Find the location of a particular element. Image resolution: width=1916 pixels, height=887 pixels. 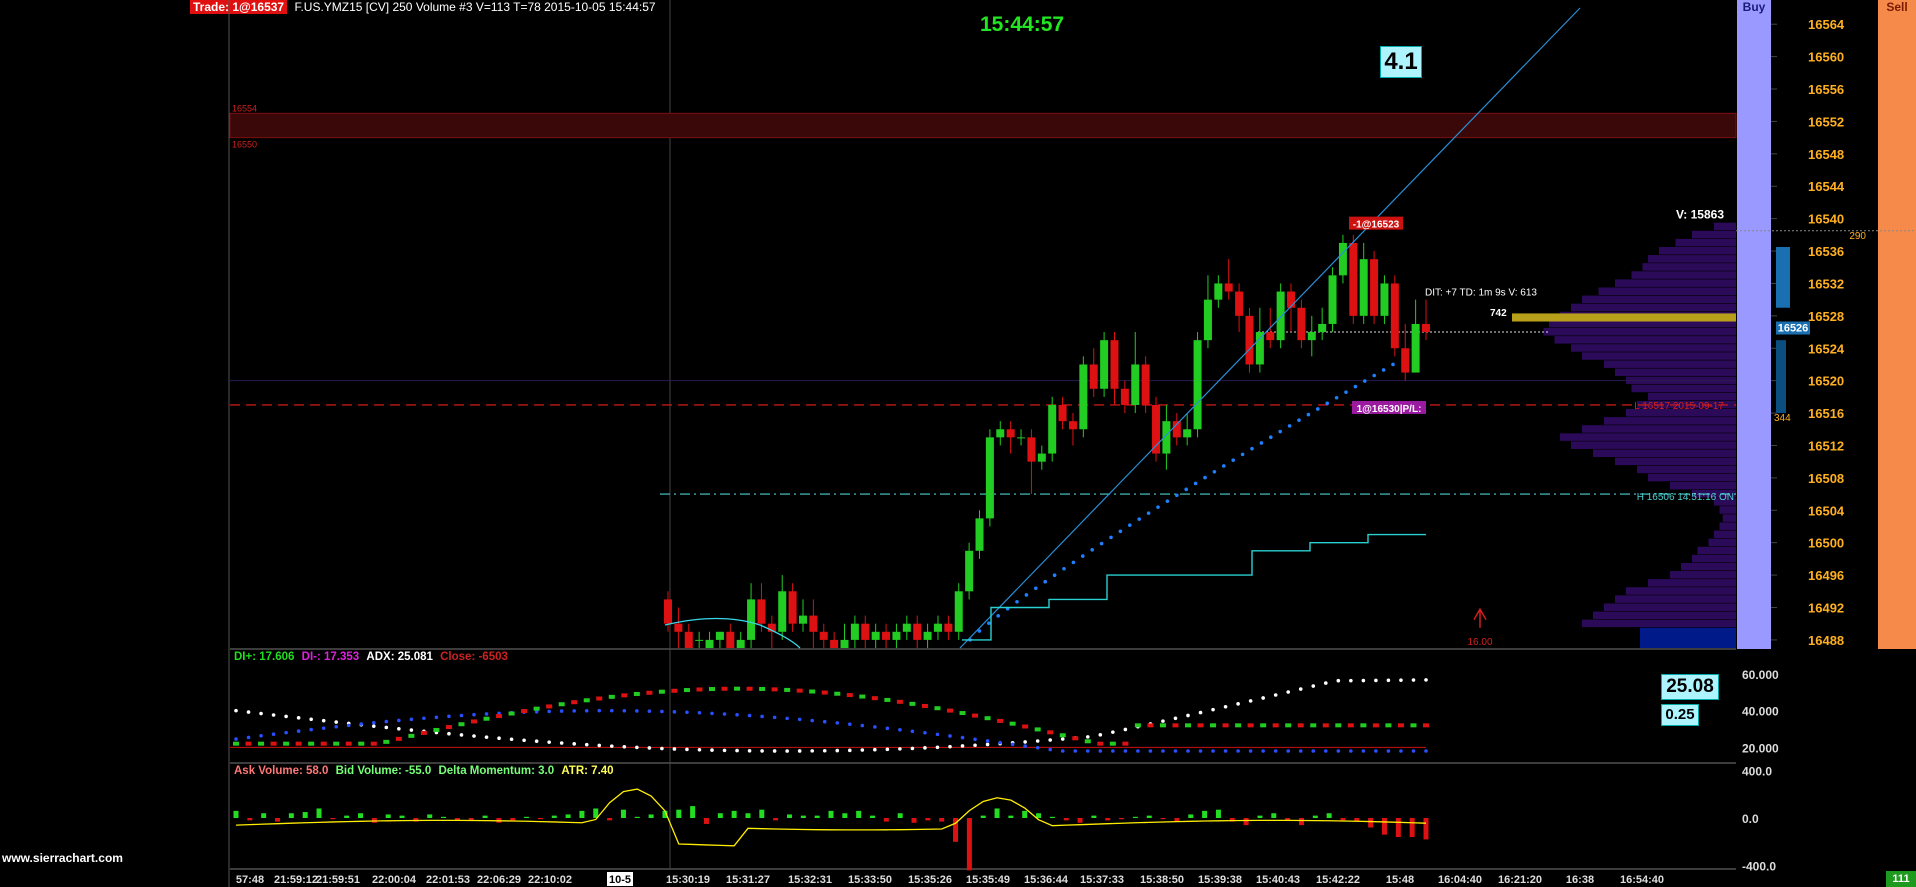

time-tick-label: 15:31:27 is located at coordinates (748, 880).